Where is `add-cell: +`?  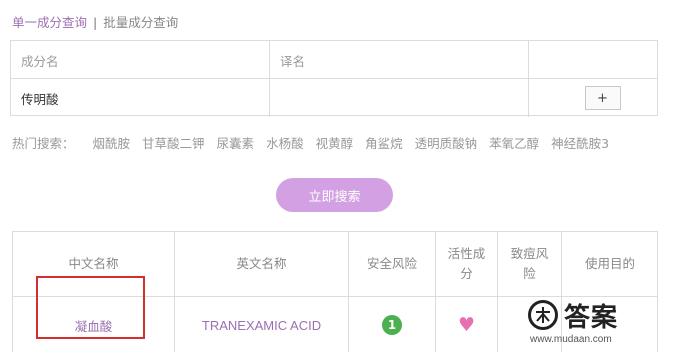
add-cell: + is located at coordinates (594, 98).